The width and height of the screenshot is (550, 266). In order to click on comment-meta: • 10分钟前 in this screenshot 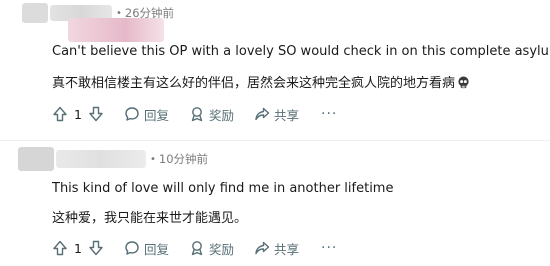, I will do `click(113, 159)`.